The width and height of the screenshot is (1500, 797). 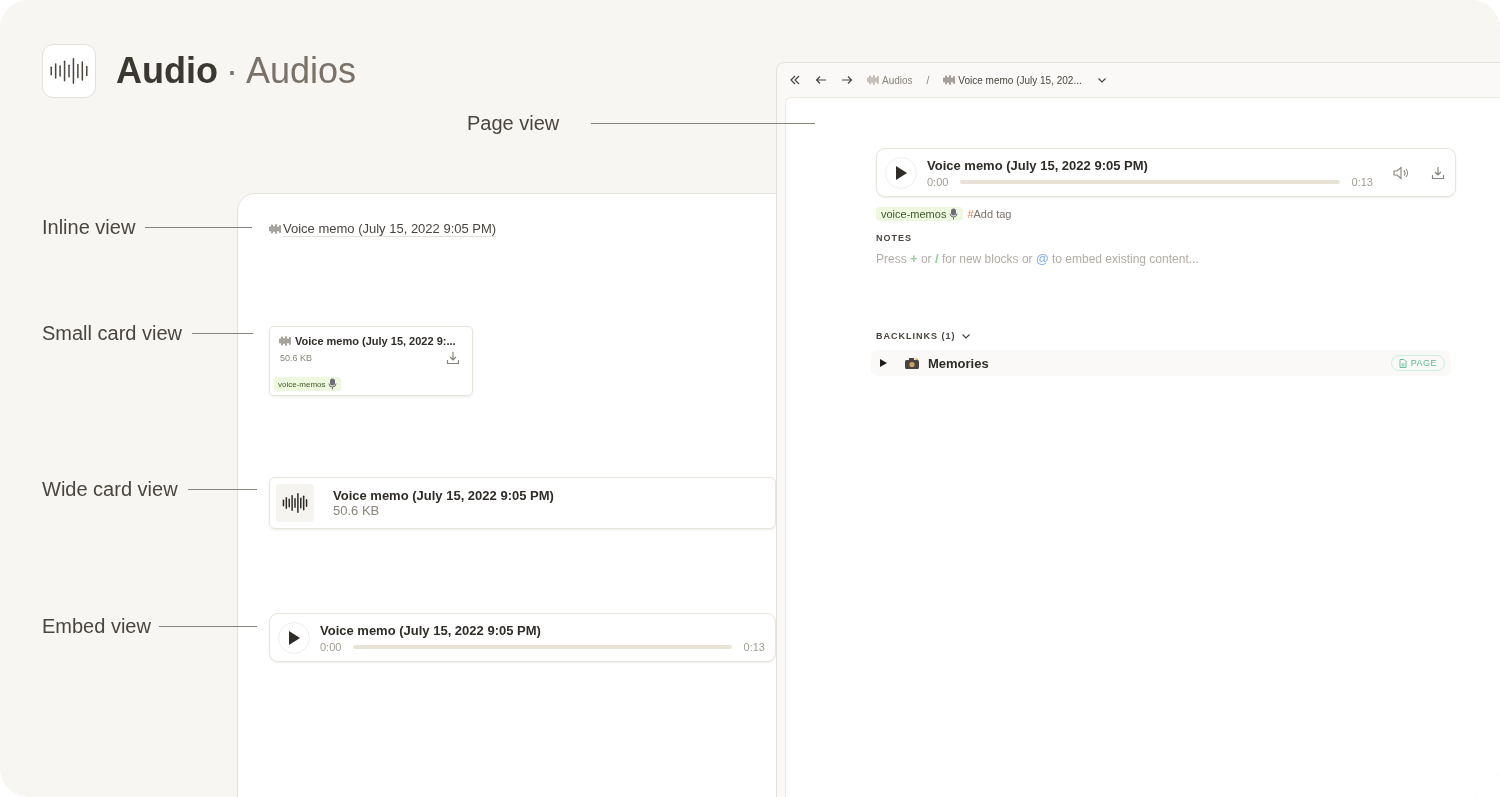 What do you see at coordinates (301, 70) in the screenshot?
I see `page-subtitle: Audios` at bounding box center [301, 70].